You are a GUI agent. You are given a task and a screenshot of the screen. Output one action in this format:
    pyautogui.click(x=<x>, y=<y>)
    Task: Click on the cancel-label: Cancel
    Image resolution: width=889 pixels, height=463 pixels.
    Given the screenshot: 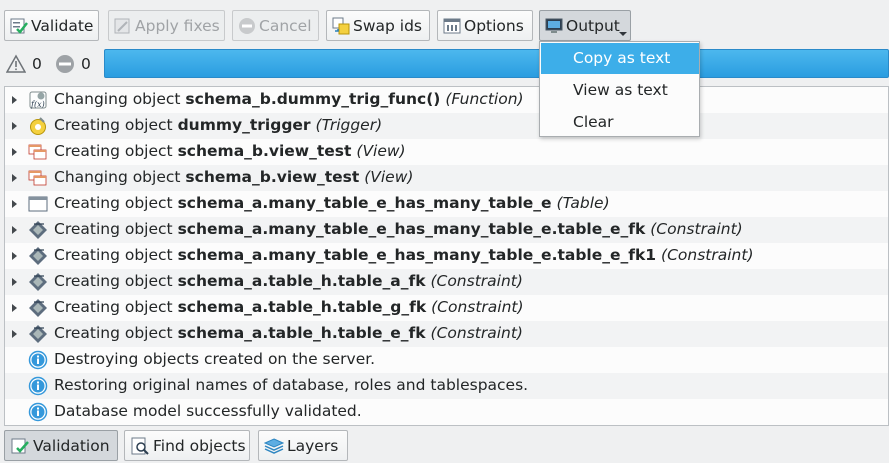 What is the action you would take?
    pyautogui.click(x=285, y=25)
    